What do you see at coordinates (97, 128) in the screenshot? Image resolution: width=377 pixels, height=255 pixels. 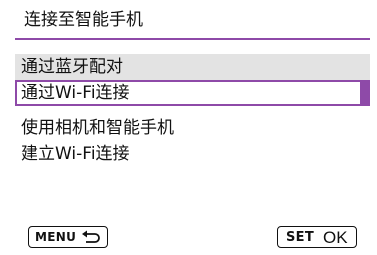 I see `menu-item-label: 使用相机和智能手机` at bounding box center [97, 128].